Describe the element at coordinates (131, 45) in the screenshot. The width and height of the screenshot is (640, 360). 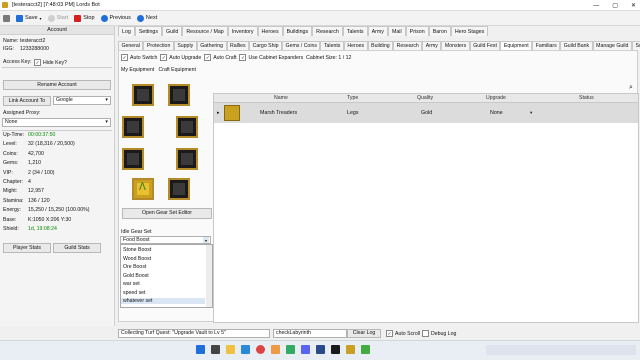
I see `subtab-general: General` at that location.